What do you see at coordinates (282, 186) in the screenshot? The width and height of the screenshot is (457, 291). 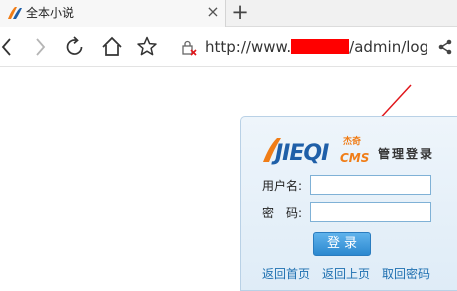 I see `username-label: 用户名:` at bounding box center [282, 186].